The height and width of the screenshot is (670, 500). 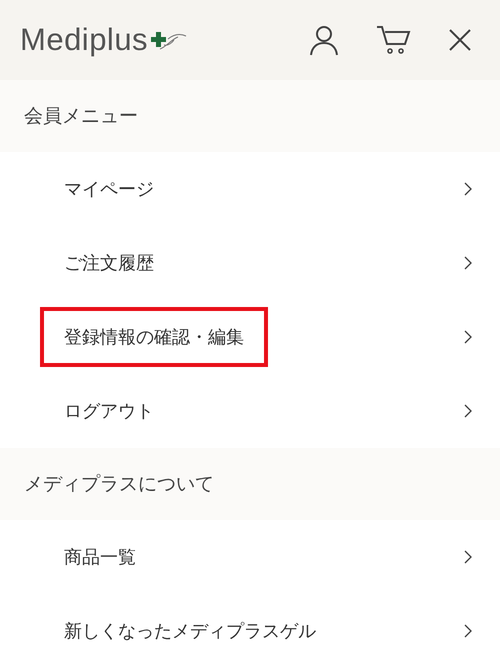 What do you see at coordinates (109, 190) in the screenshot?
I see `menu-item-label: マイページ` at bounding box center [109, 190].